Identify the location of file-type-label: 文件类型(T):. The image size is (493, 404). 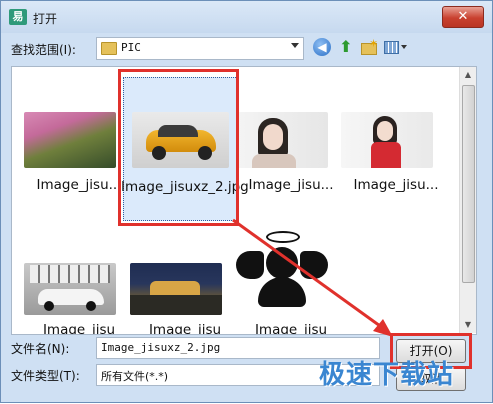
(45, 376).